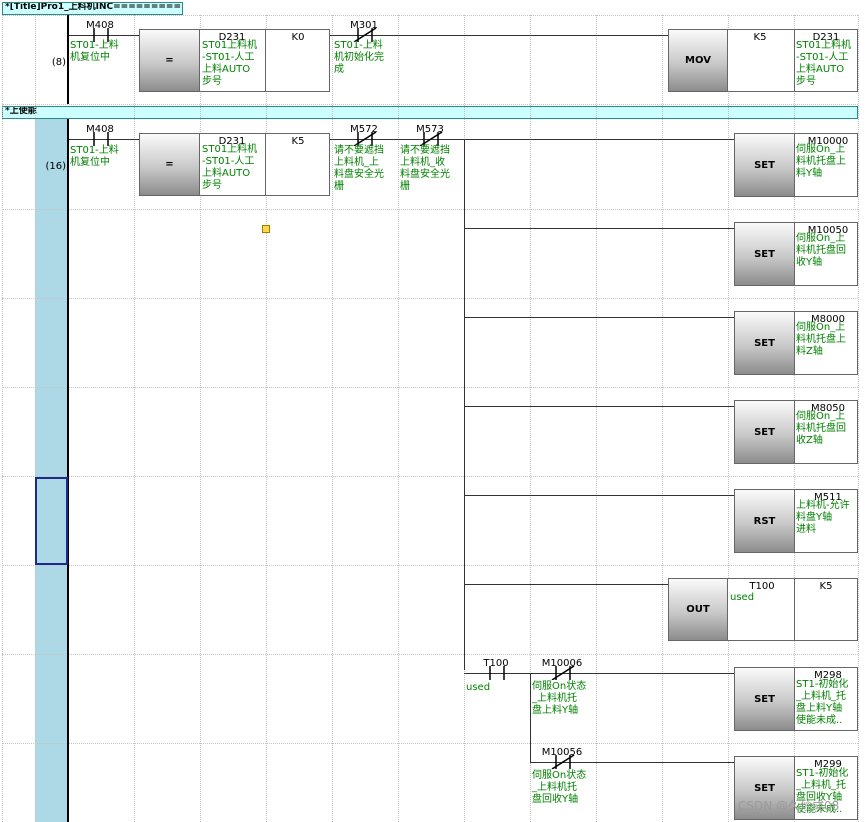 The image size is (868, 822). I want to click on rst-instruction: RST, so click(764, 521).